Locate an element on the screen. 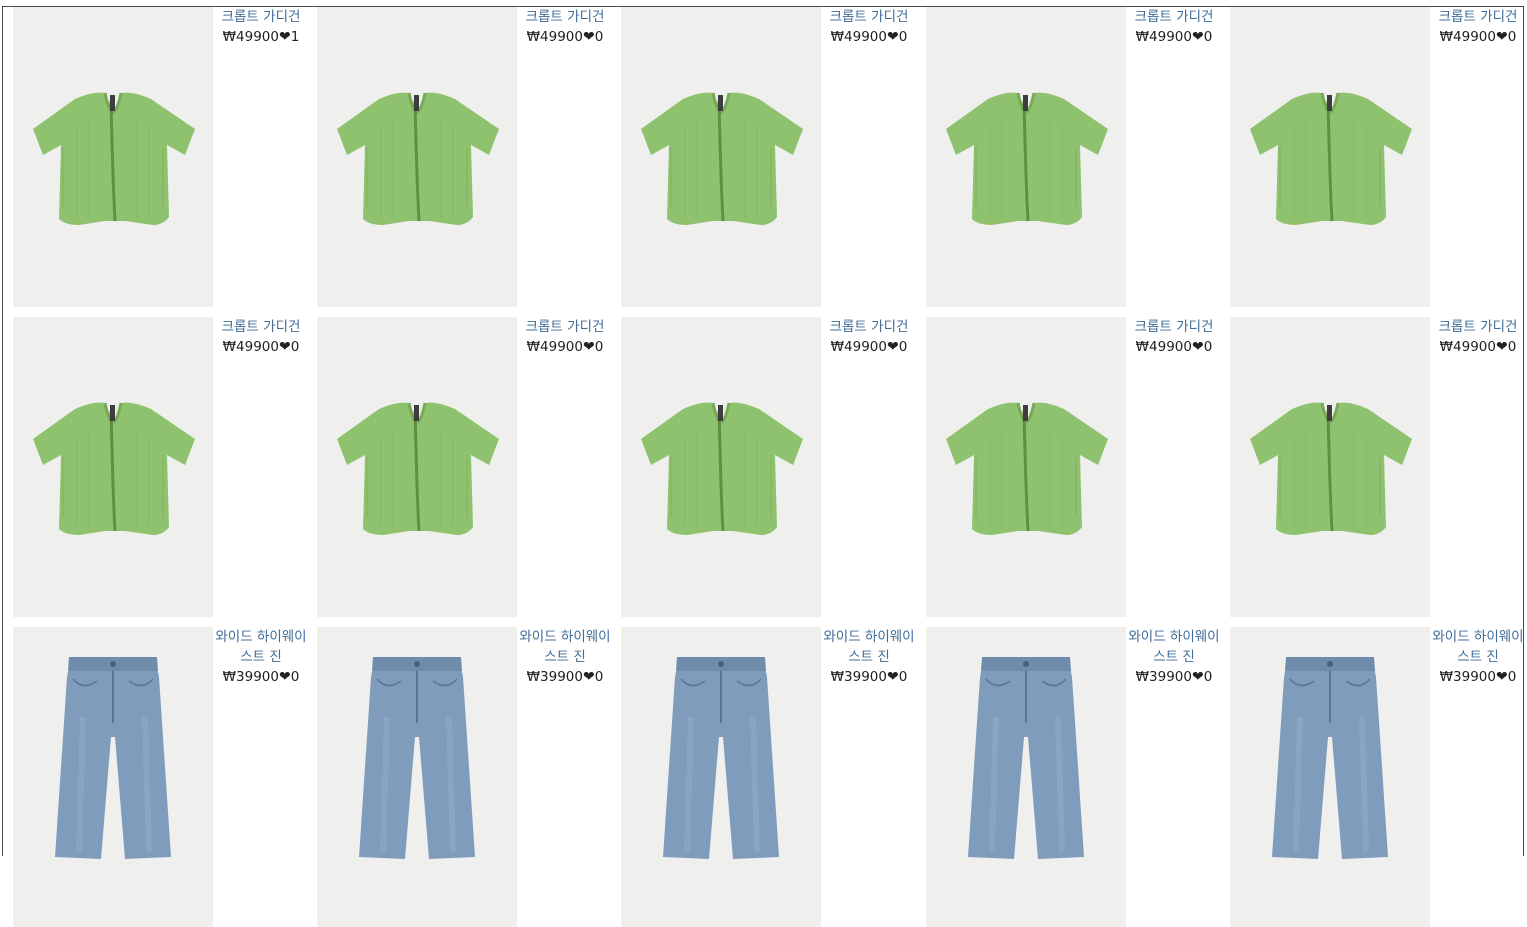  product-info: 크롭트 가디건 ₩49900❤1 is located at coordinates (261, 27).